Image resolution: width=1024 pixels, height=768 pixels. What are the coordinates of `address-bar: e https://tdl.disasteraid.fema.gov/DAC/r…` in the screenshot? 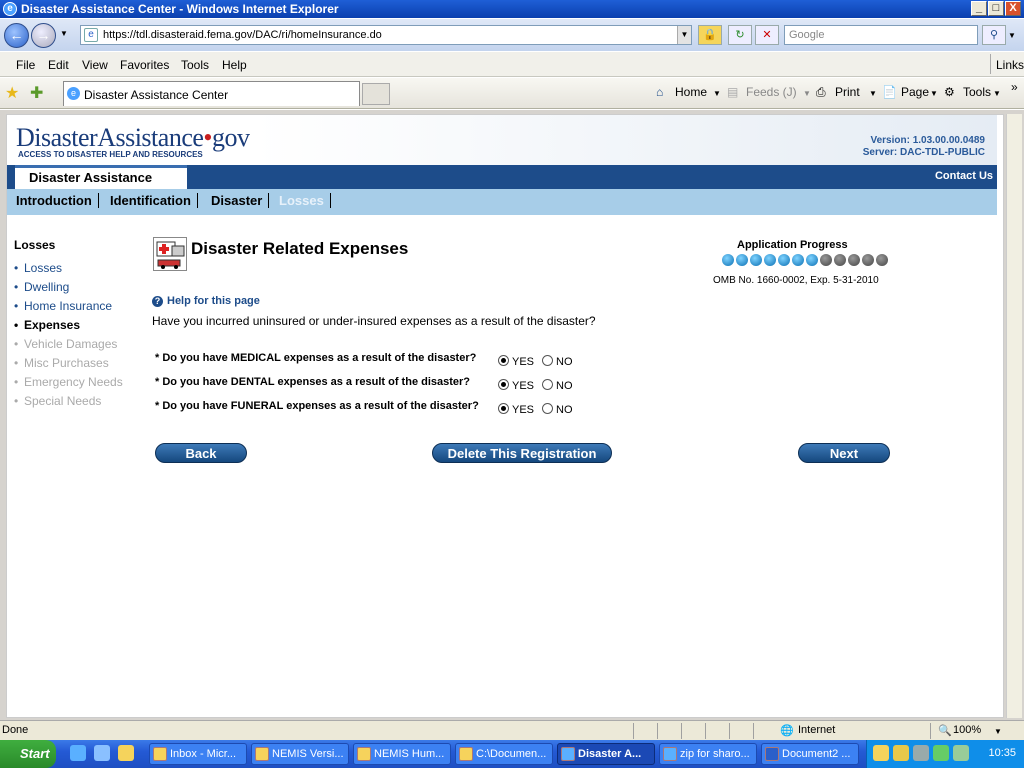 It's located at (386, 35).